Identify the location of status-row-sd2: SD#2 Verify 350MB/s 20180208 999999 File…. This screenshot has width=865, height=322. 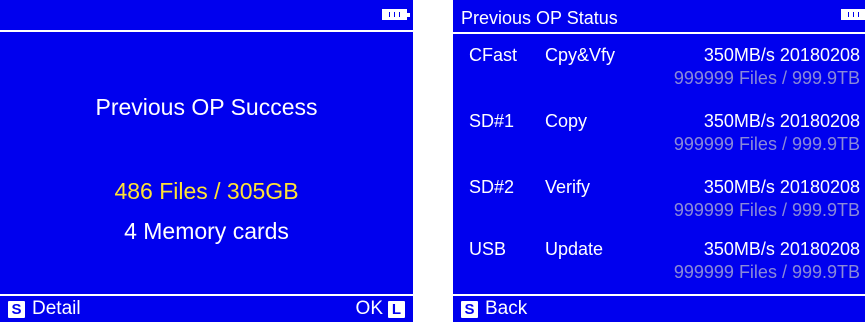
(659, 200).